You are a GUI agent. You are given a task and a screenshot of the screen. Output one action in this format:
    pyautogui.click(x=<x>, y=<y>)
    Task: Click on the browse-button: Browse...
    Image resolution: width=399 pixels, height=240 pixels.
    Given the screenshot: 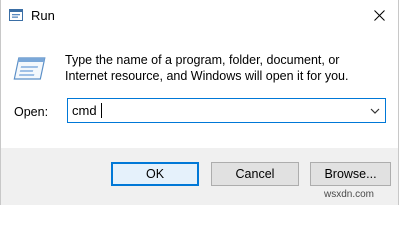 What is the action you would take?
    pyautogui.click(x=350, y=174)
    